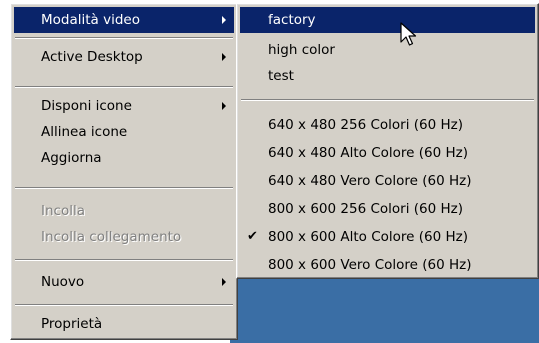 The image size is (539, 343). Describe the element at coordinates (408, 34) in the screenshot. I see `mouse-pointer-icon` at that location.